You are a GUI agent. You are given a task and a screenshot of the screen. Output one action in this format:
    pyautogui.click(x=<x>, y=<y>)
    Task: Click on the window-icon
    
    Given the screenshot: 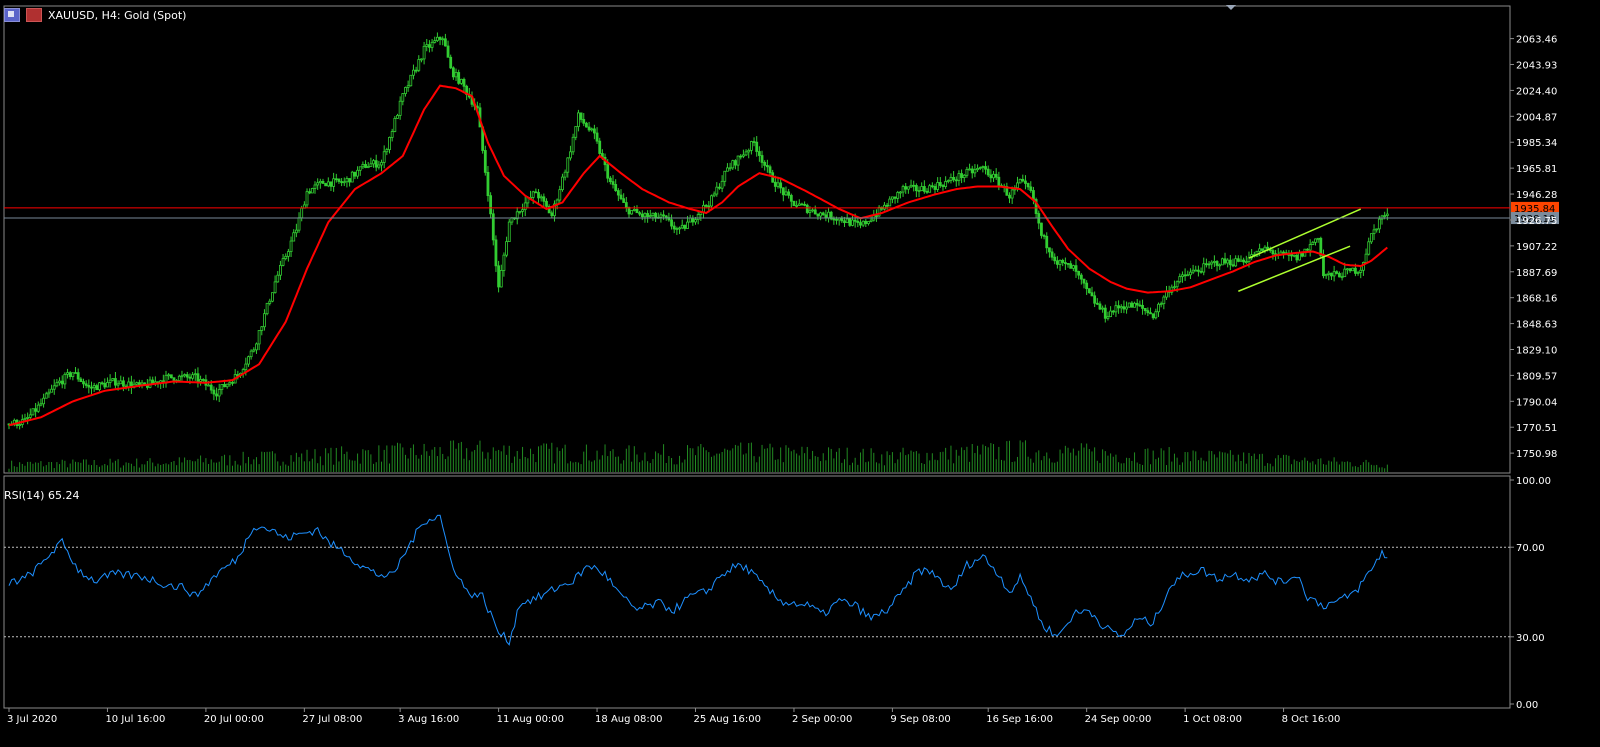 What is the action you would take?
    pyautogui.click(x=12, y=15)
    